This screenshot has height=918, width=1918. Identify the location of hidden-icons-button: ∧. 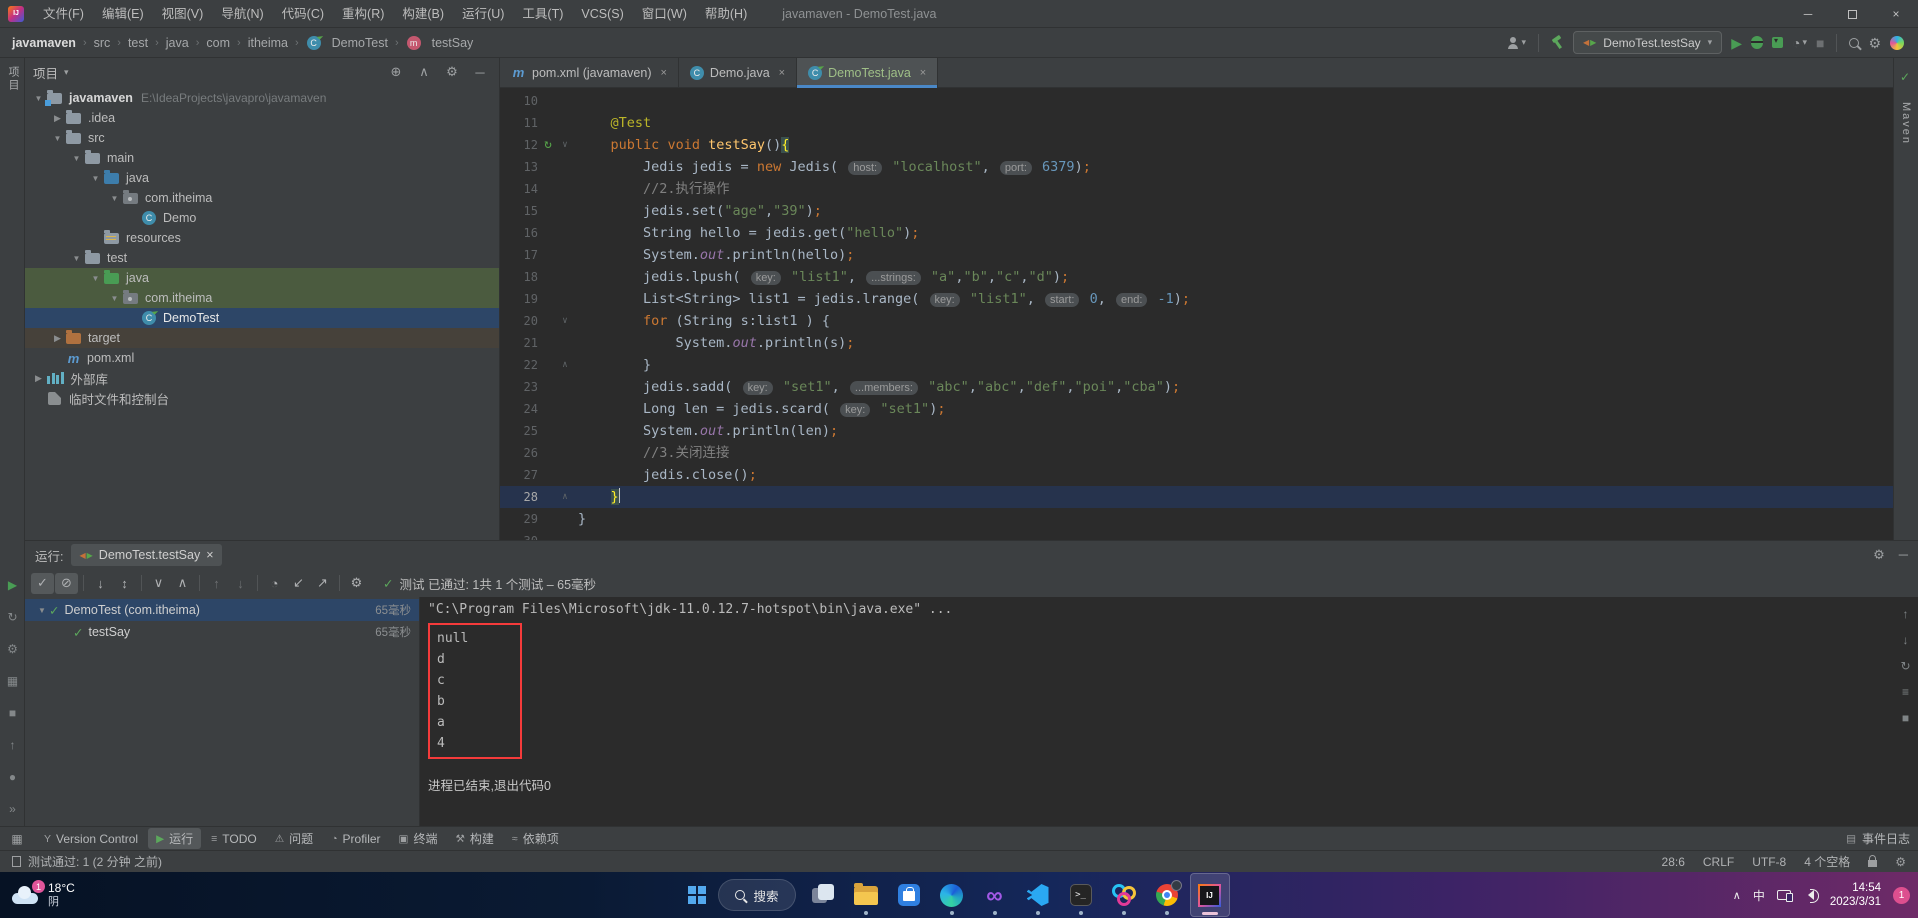
(1737, 895).